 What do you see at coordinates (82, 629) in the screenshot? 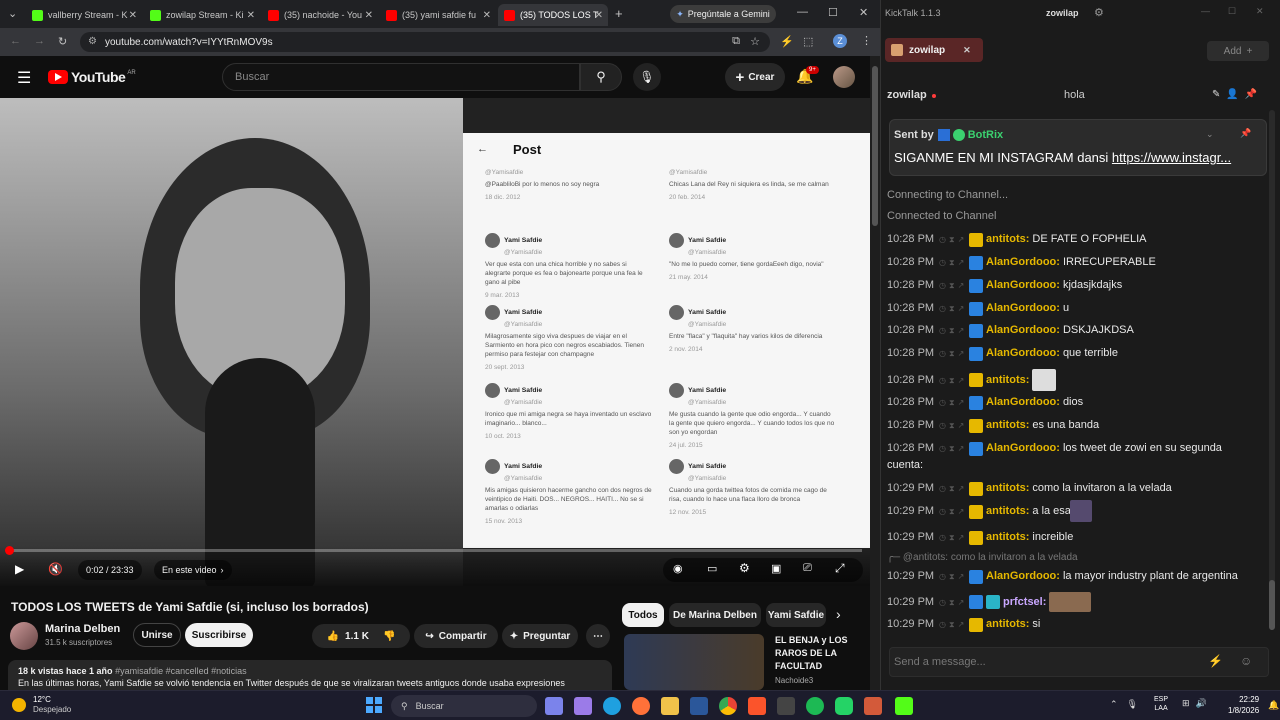
I see `channel-name: Marina Delben` at bounding box center [82, 629].